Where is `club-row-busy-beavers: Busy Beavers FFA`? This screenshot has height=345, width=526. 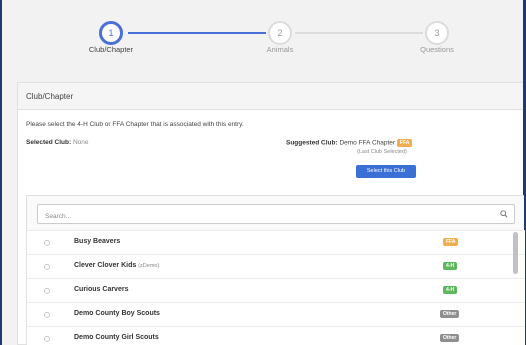 club-row-busy-beavers: Busy Beavers FFA is located at coordinates (276, 242).